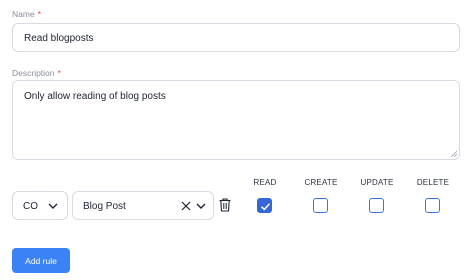  Describe the element at coordinates (186, 206) in the screenshot. I see `clear-icon` at that location.